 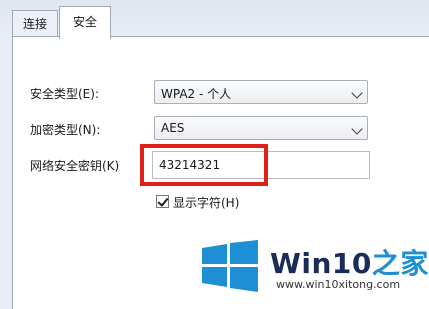 What do you see at coordinates (206, 202) in the screenshot?
I see `show-chars-label: 显示字符(H)` at bounding box center [206, 202].